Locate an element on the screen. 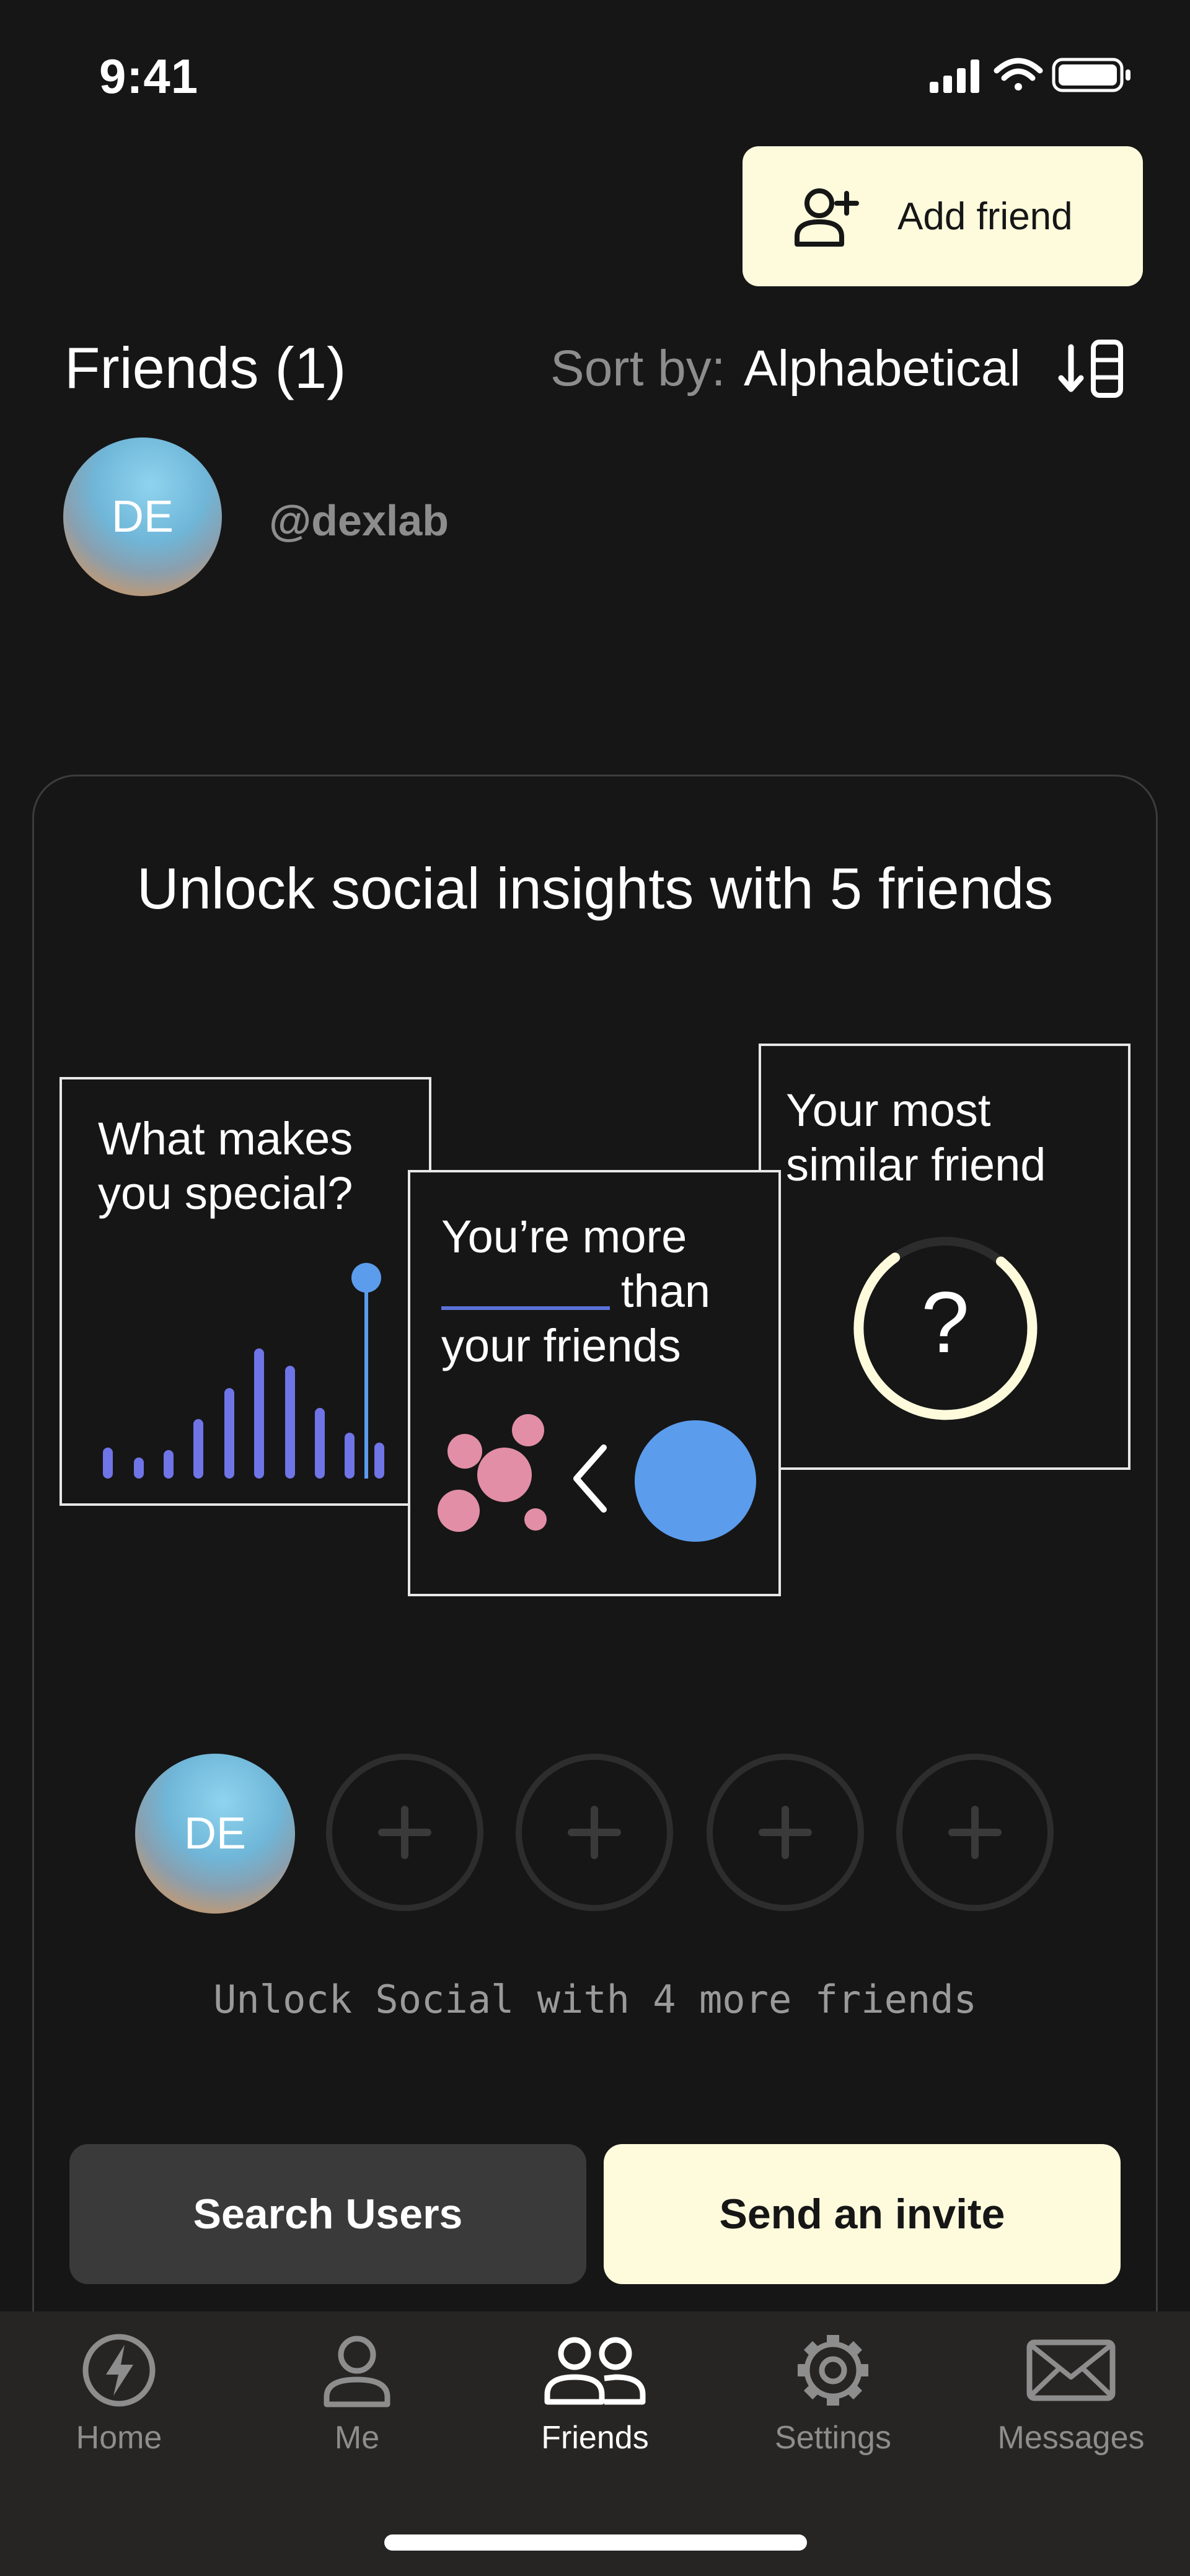 The height and width of the screenshot is (2576, 1190). slot-avatar-initials: DE is located at coordinates (215, 1833).